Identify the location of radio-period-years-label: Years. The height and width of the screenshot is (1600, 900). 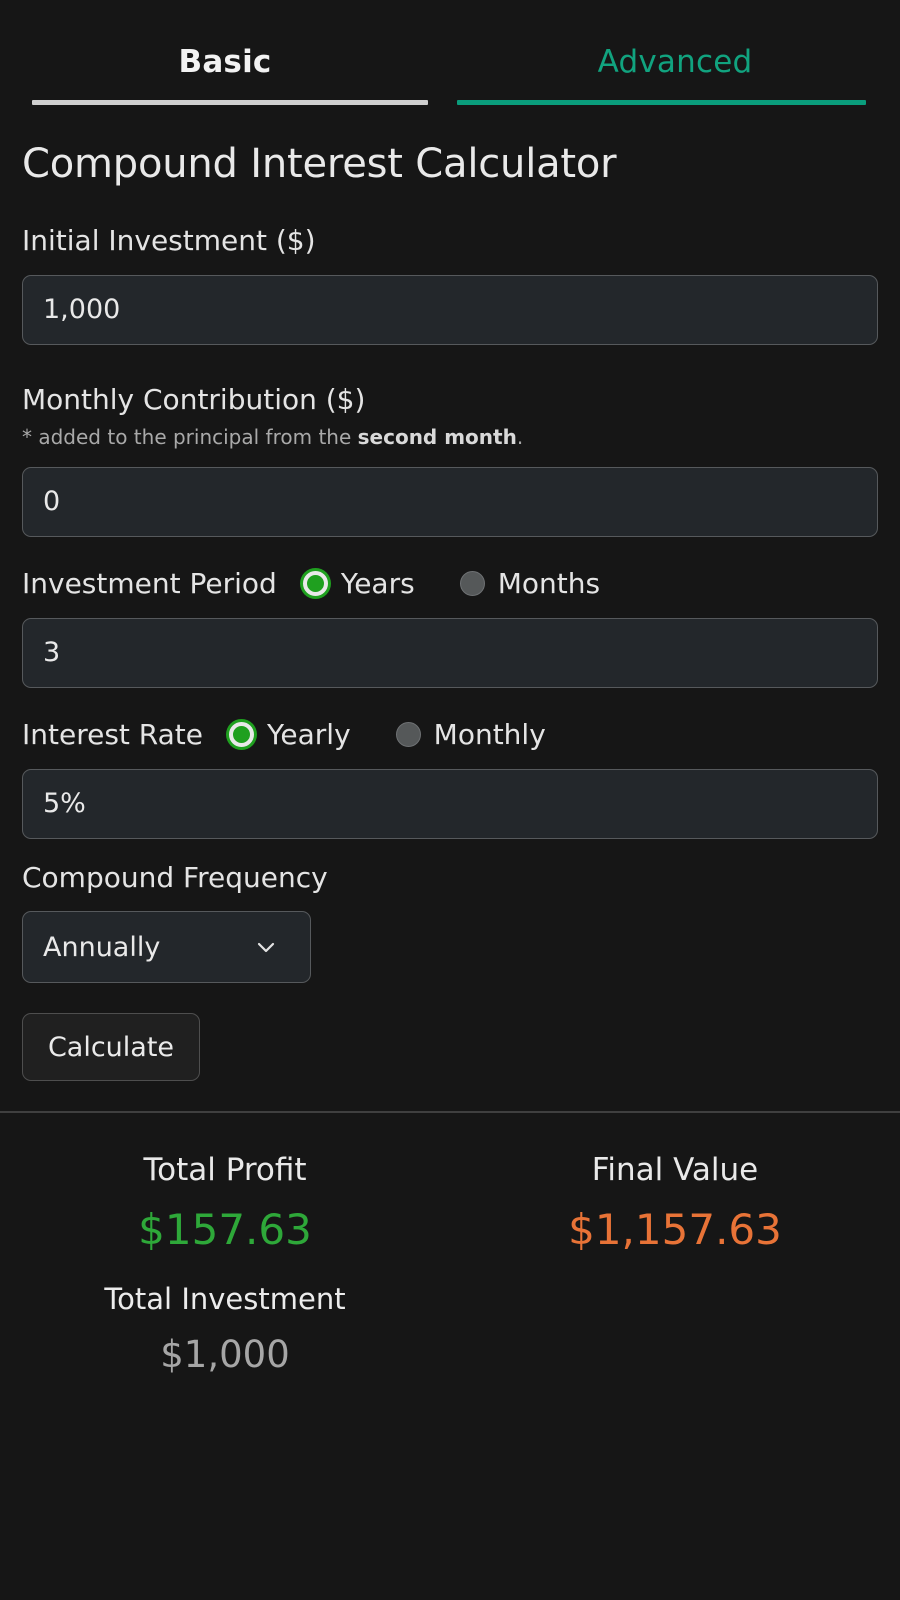
(377, 583).